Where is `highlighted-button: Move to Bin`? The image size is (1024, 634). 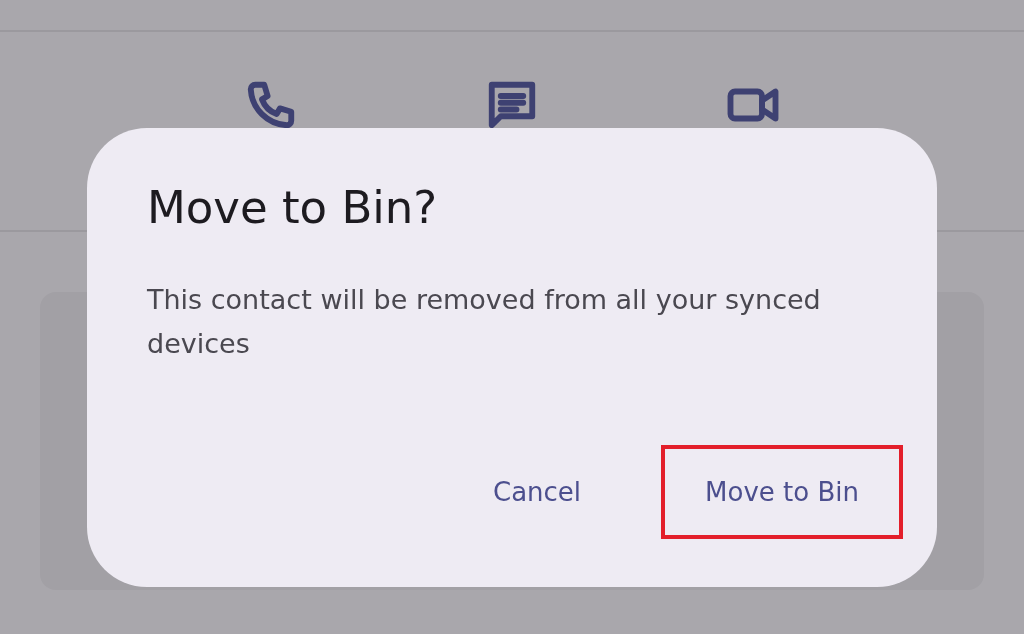
highlighted-button: Move to Bin is located at coordinates (782, 492).